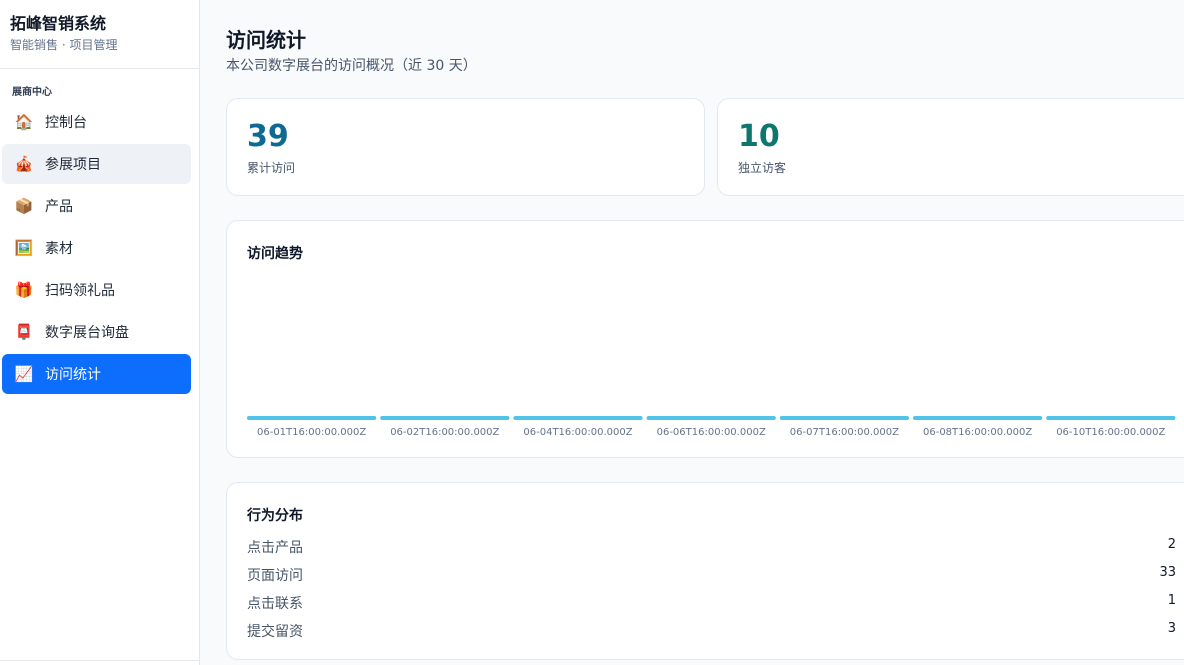 The height and width of the screenshot is (665, 1184). Describe the element at coordinates (99, 34) in the screenshot. I see `brand: 拓峰智销系统 智能销售 · 项目管理` at that location.